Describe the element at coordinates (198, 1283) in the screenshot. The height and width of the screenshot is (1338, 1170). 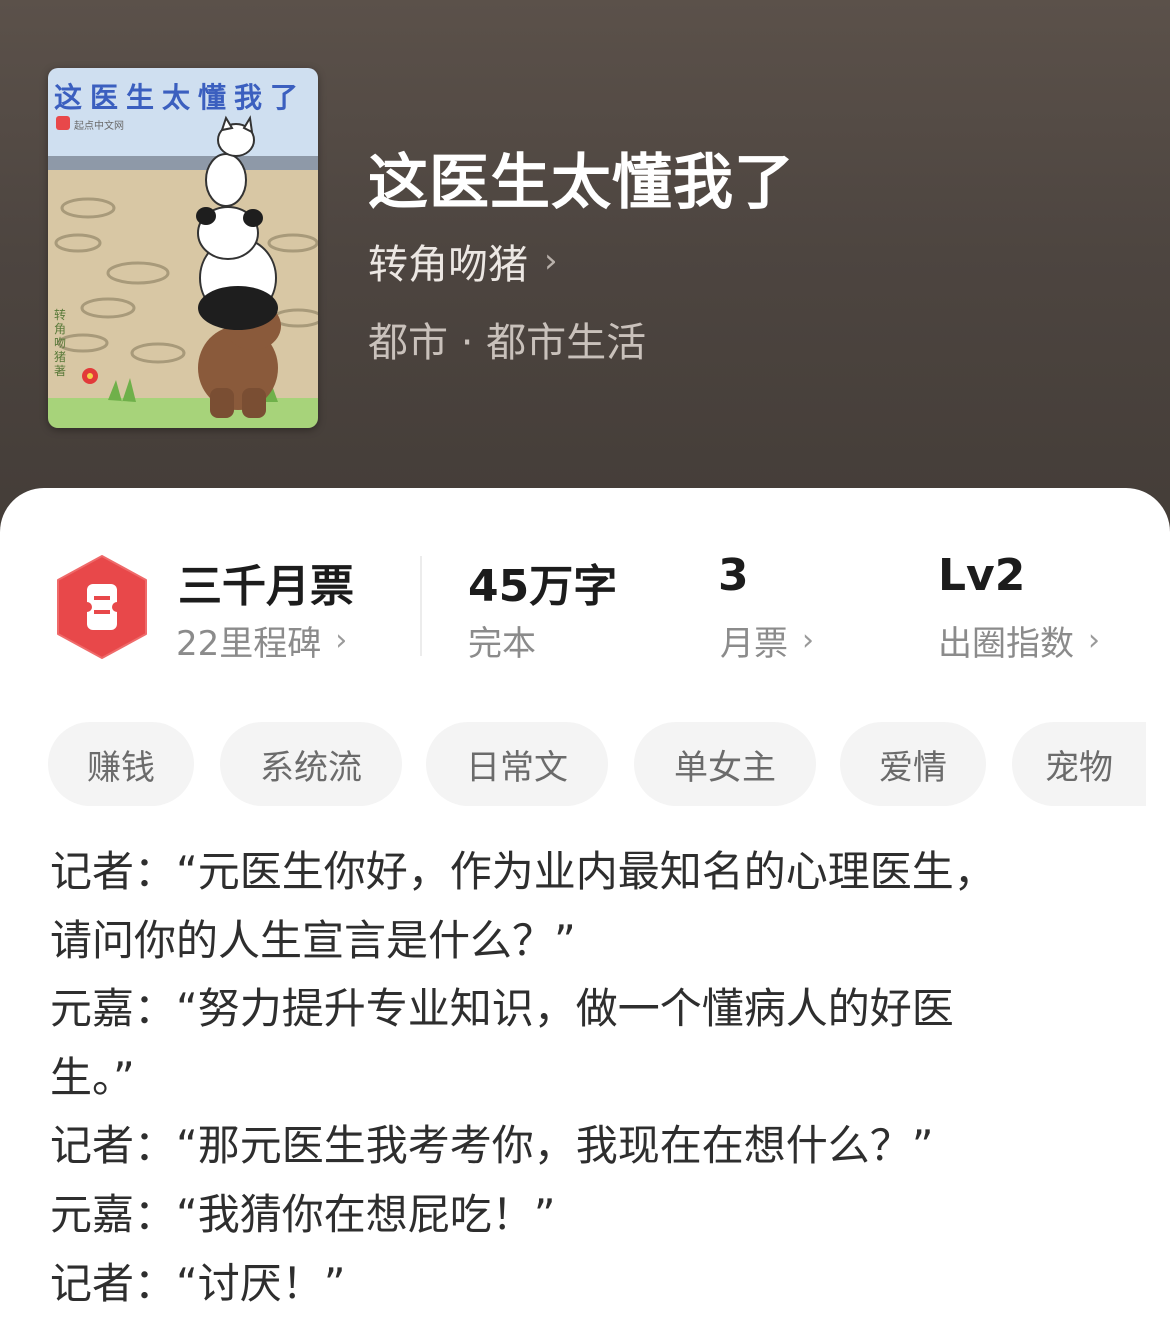
I see `description-line: 记者：“讨厌！”` at that location.